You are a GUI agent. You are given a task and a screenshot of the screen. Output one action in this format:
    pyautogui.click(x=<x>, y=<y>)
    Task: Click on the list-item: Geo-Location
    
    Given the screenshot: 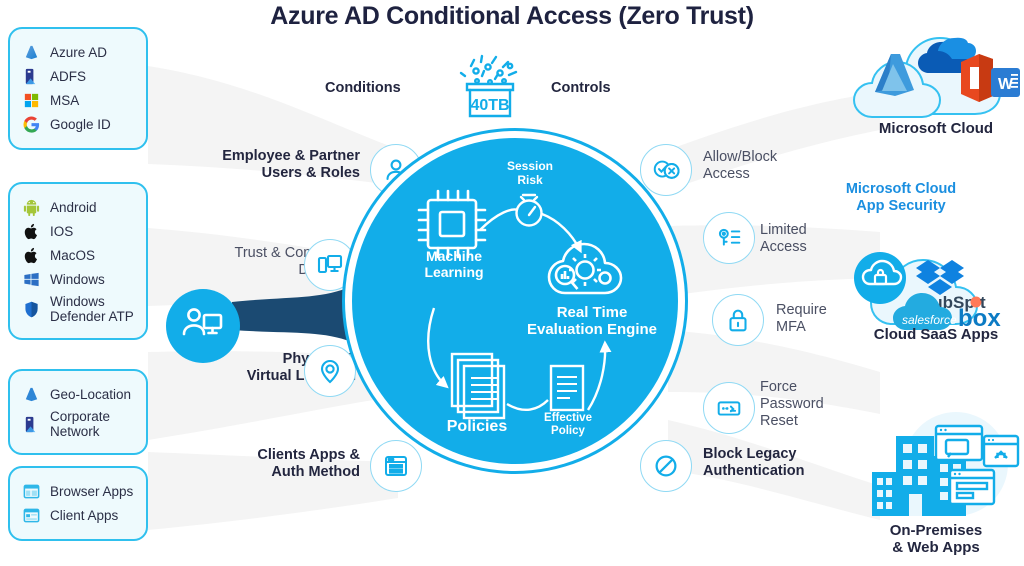 What is the action you would take?
    pyautogui.click(x=78, y=394)
    